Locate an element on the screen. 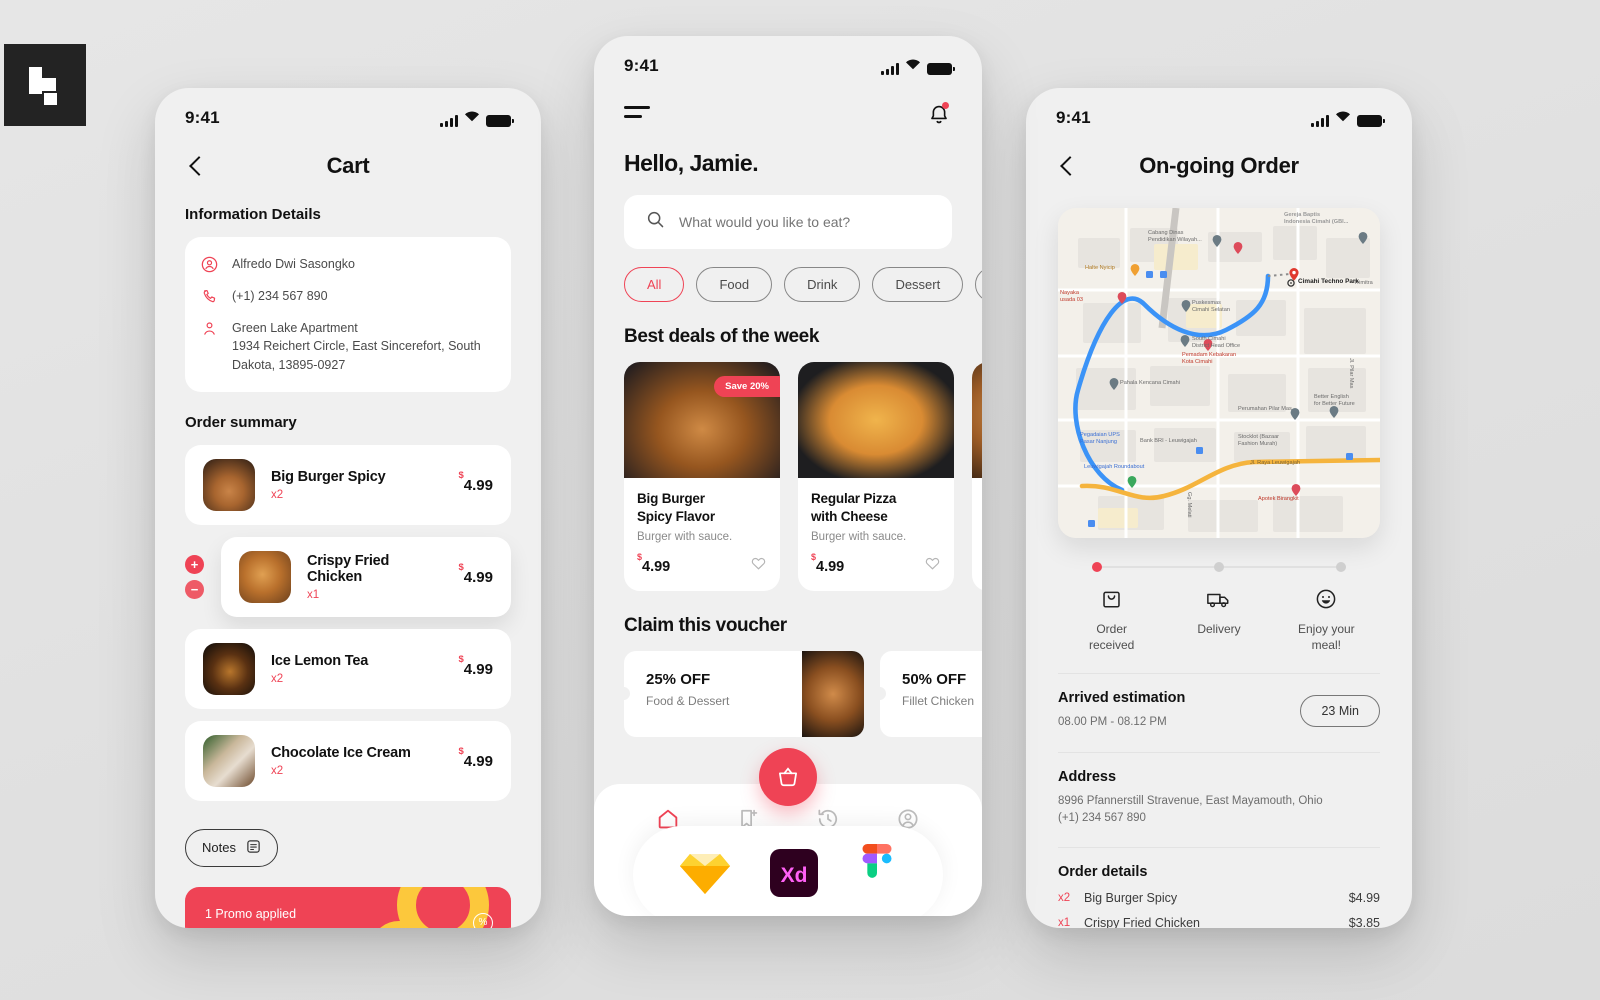  step-order-received: Order received is located at coordinates (1111, 619).